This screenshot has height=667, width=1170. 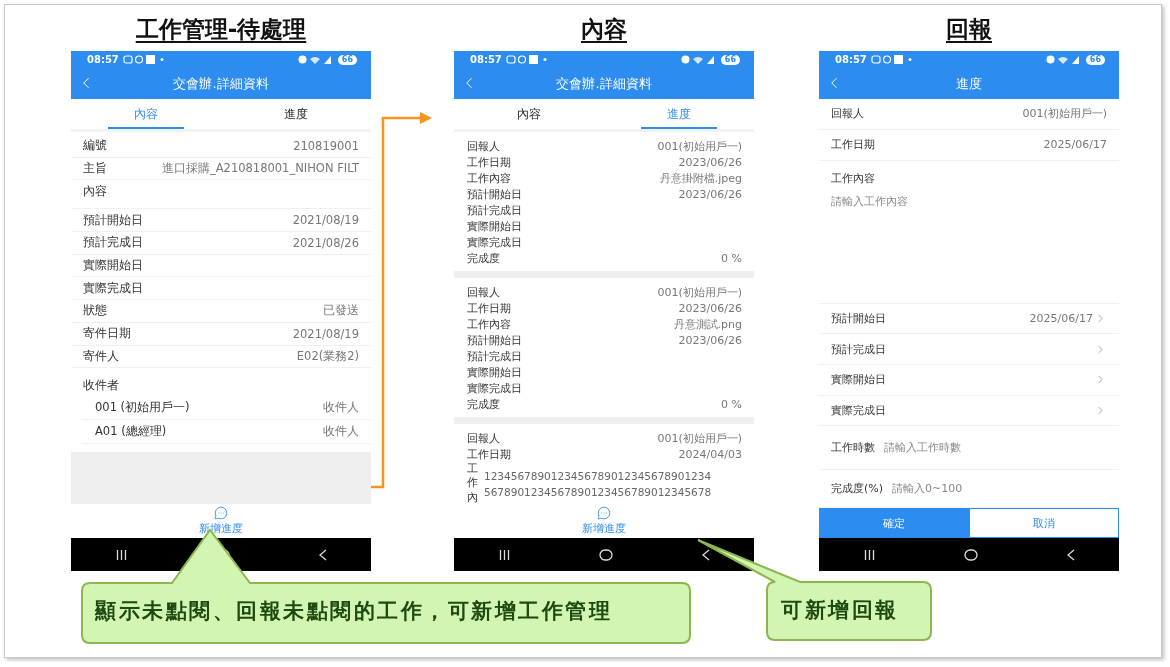 What do you see at coordinates (598, 476) in the screenshot?
I see `field-value: 1234567890123456789012345678901234` at bounding box center [598, 476].